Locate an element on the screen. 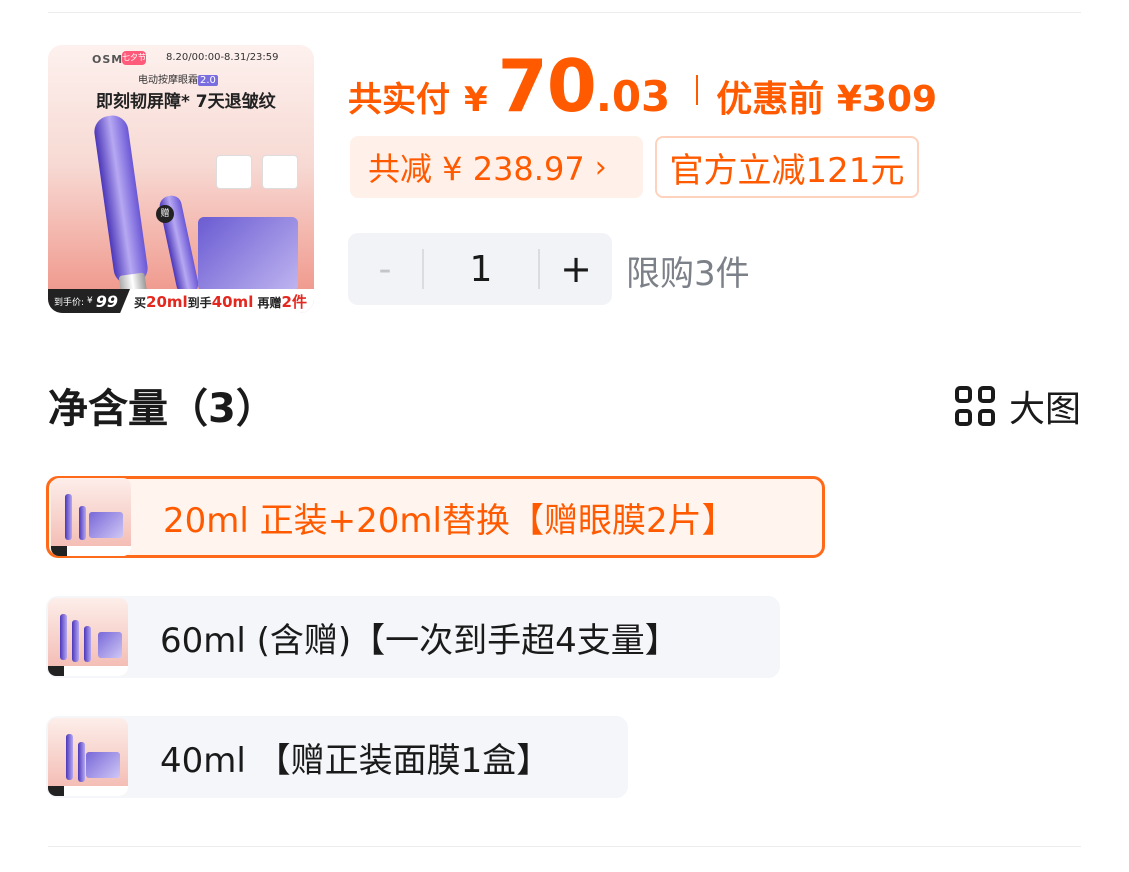 This screenshot has height=872, width=1129. quantity-input: 1 is located at coordinates (481, 269).